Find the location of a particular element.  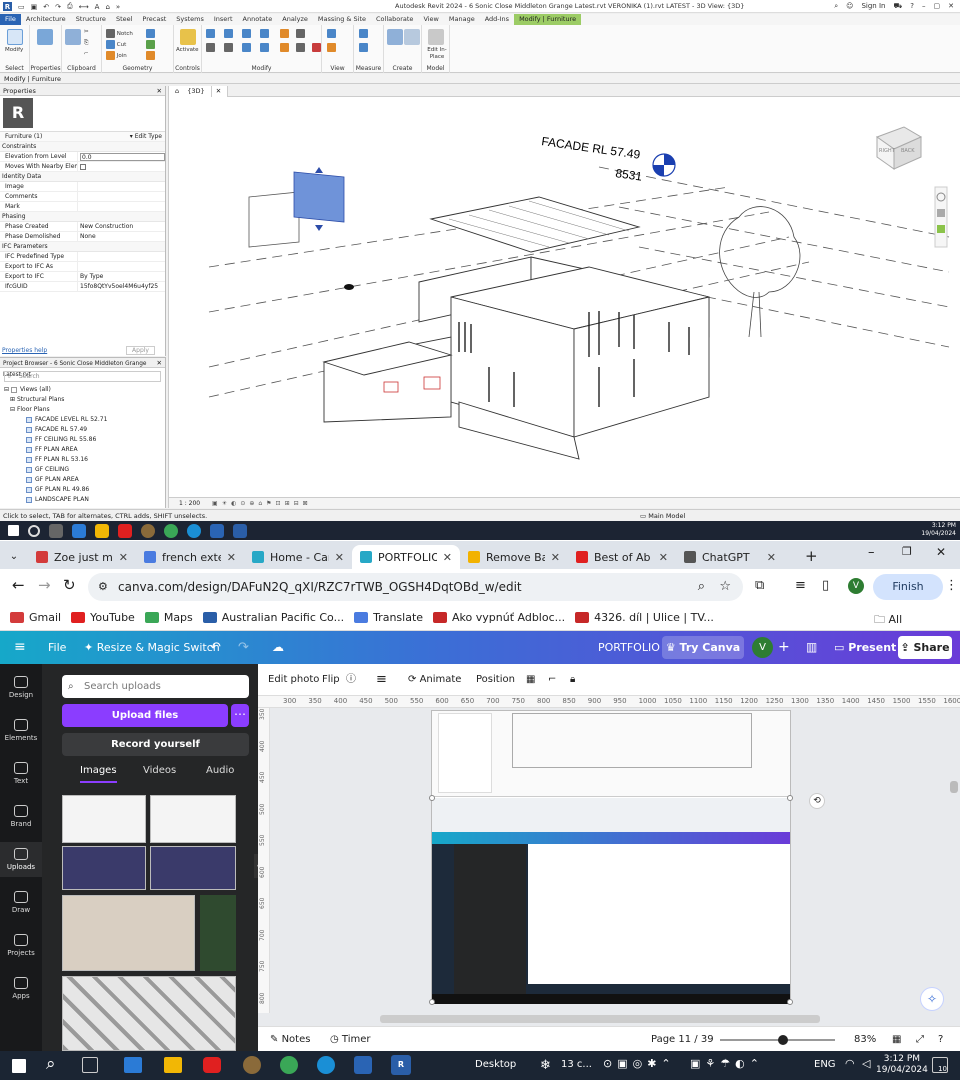

desktop-label: Desktop is located at coordinates (495, 1064).